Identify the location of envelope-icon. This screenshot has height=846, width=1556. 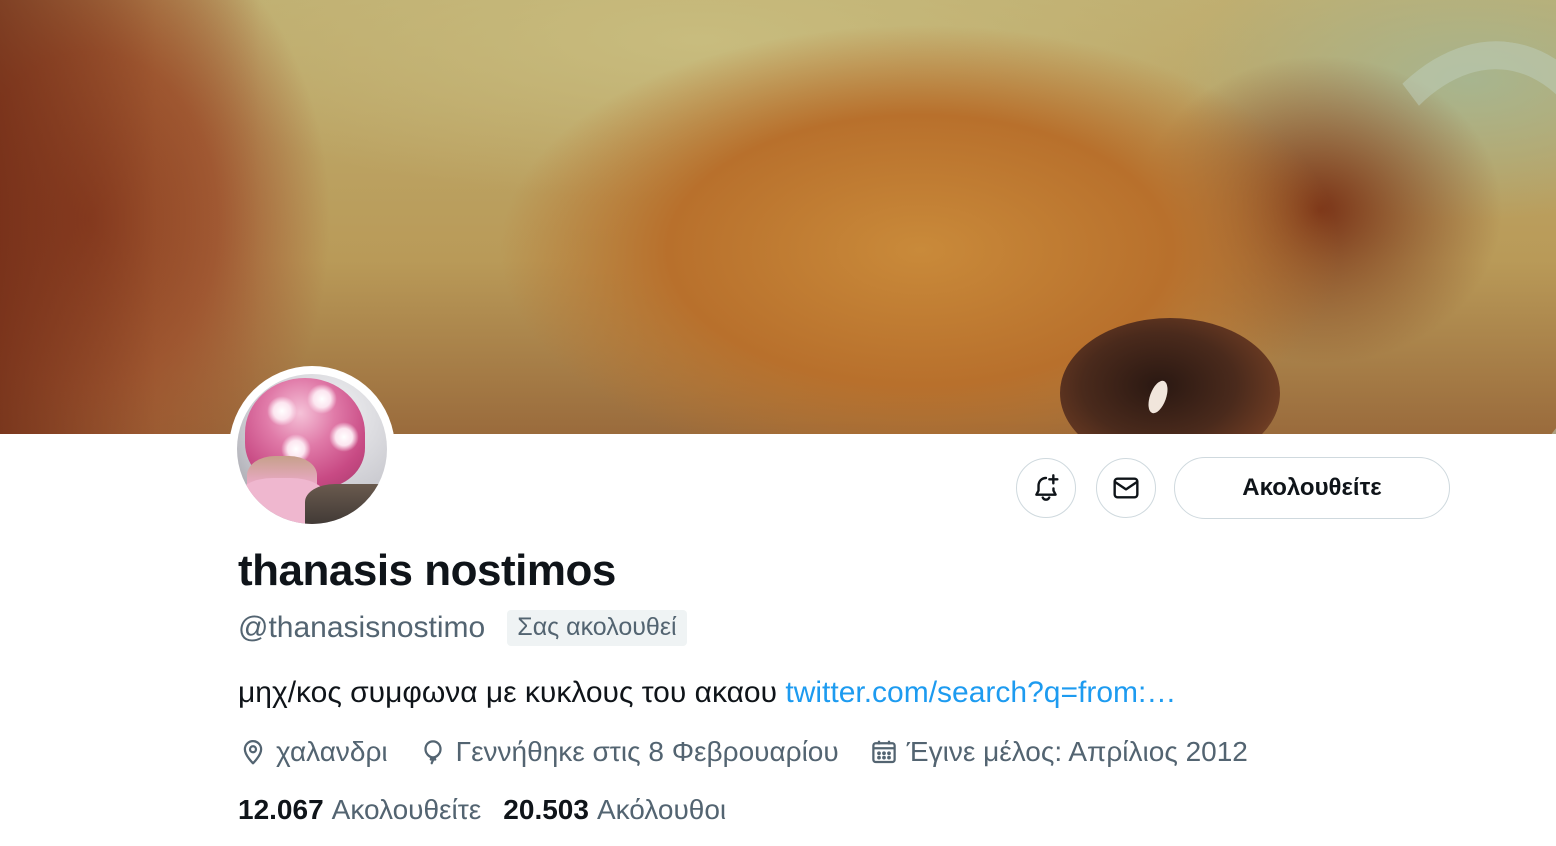
(1126, 488).